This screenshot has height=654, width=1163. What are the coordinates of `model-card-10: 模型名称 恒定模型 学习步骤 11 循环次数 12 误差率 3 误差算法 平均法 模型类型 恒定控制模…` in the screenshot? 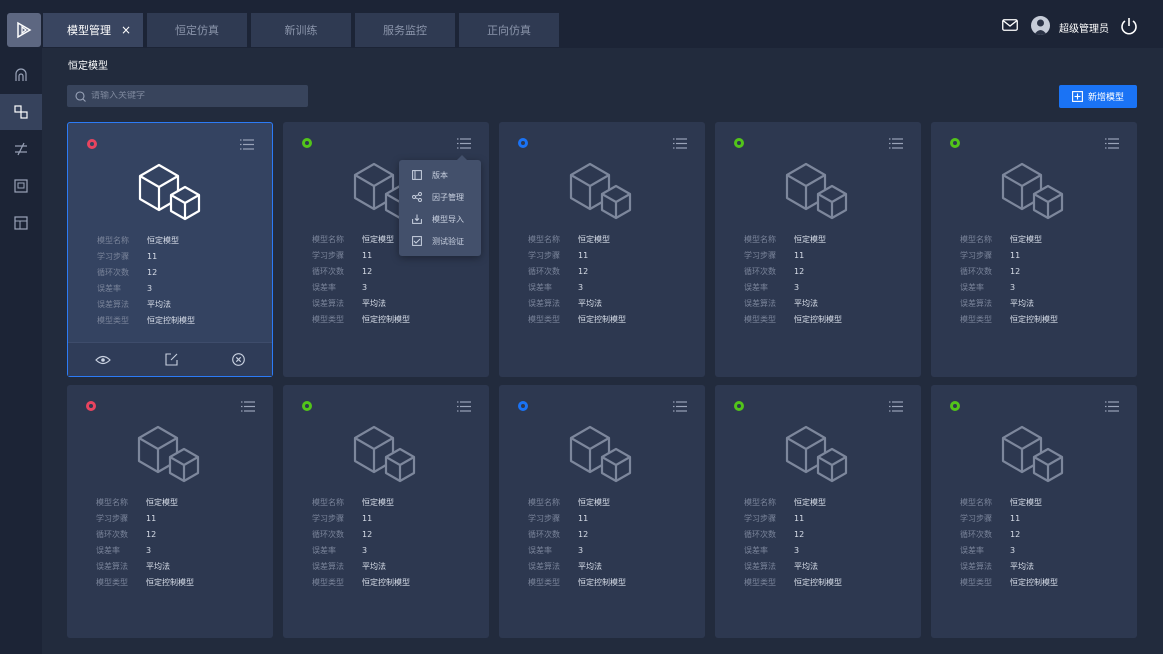 It's located at (1034, 511).